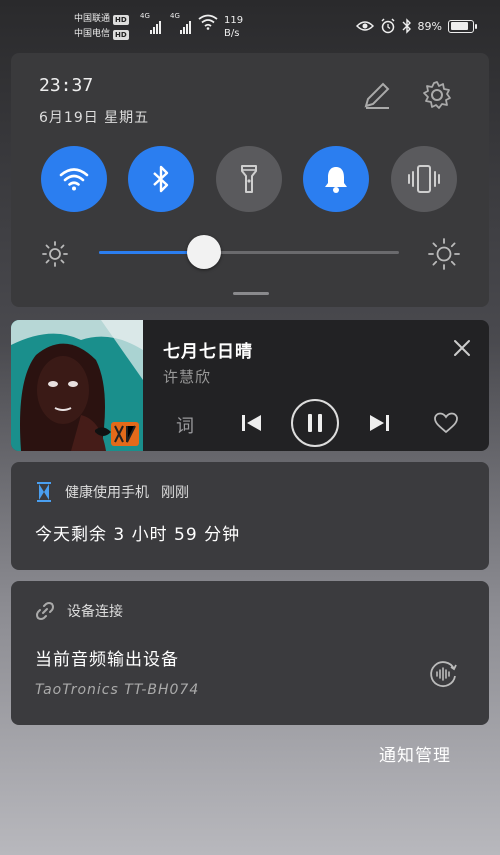 The height and width of the screenshot is (855, 500). Describe the element at coordinates (250, 385) in the screenshot. I see `media-player-card: 七月七日晴 许慧欣 词` at that location.